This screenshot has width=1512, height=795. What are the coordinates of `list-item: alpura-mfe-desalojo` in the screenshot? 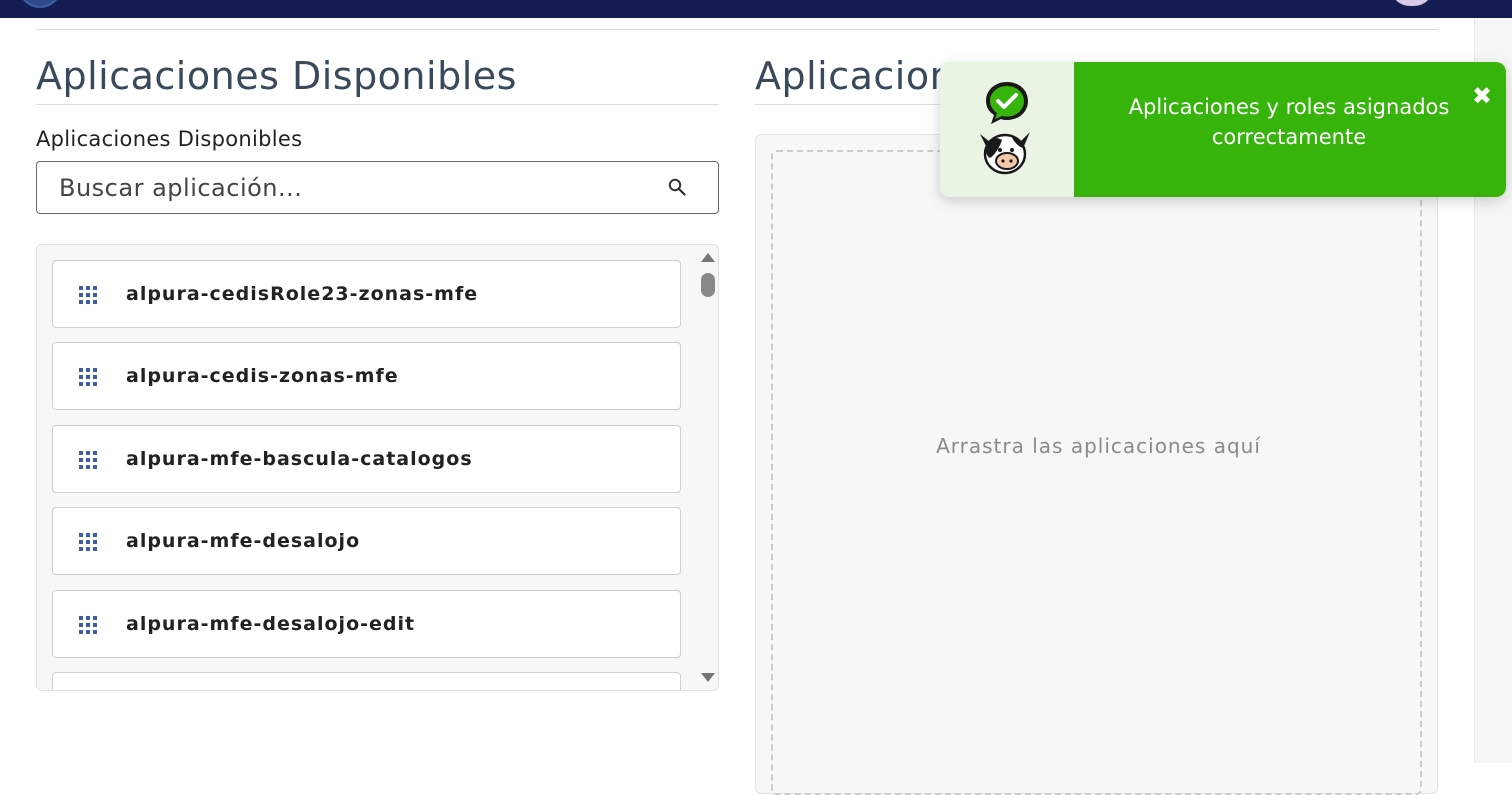 It's located at (366, 541).